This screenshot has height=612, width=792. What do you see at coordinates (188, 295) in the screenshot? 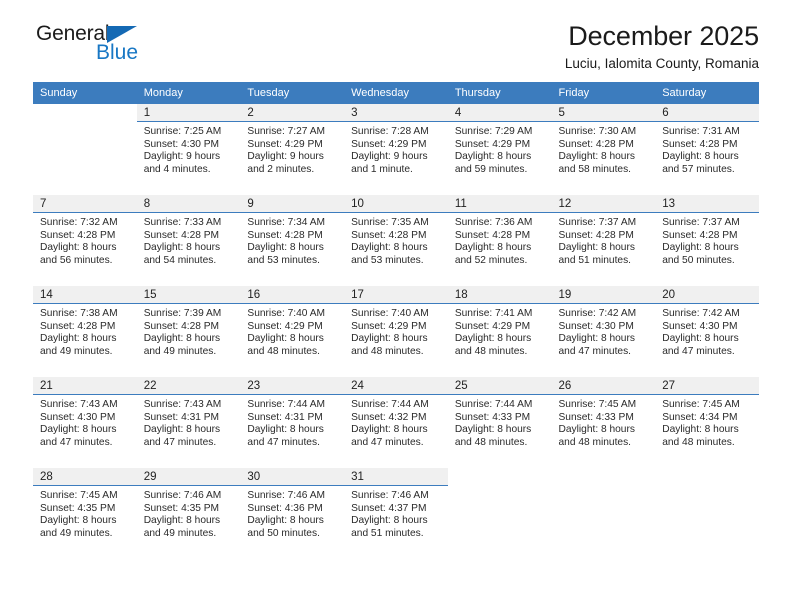
I see `day-number: 15` at bounding box center [188, 295].